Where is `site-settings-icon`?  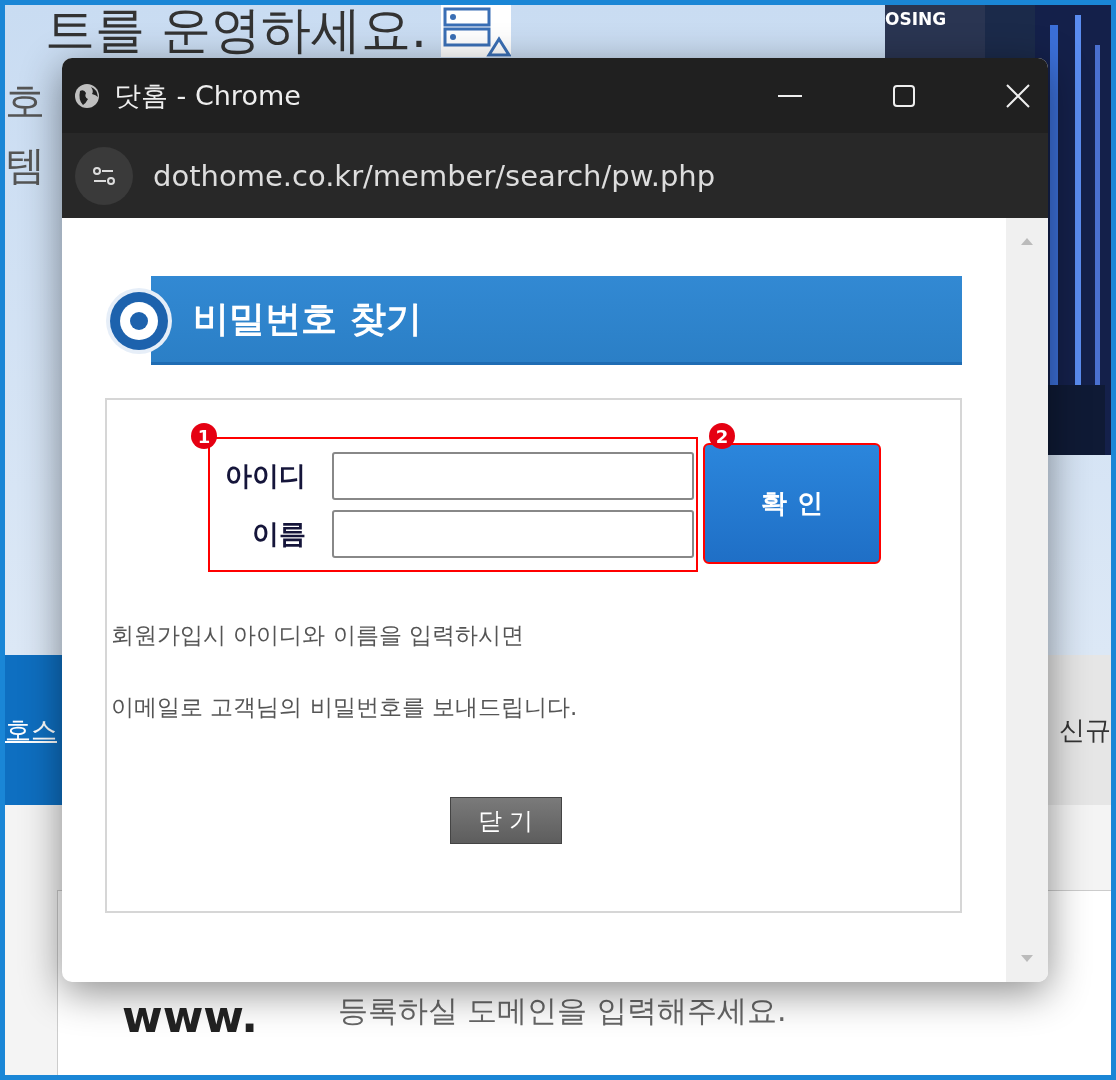
site-settings-icon is located at coordinates (104, 175).